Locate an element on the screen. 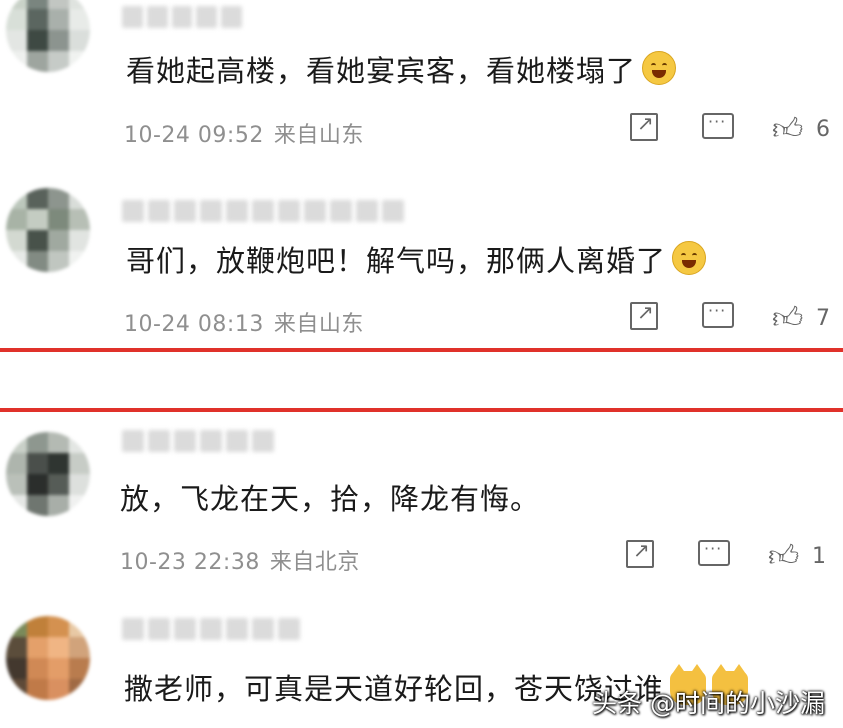 This screenshot has height=728, width=843. comment-date: 10-24 09:52 is located at coordinates (194, 135).